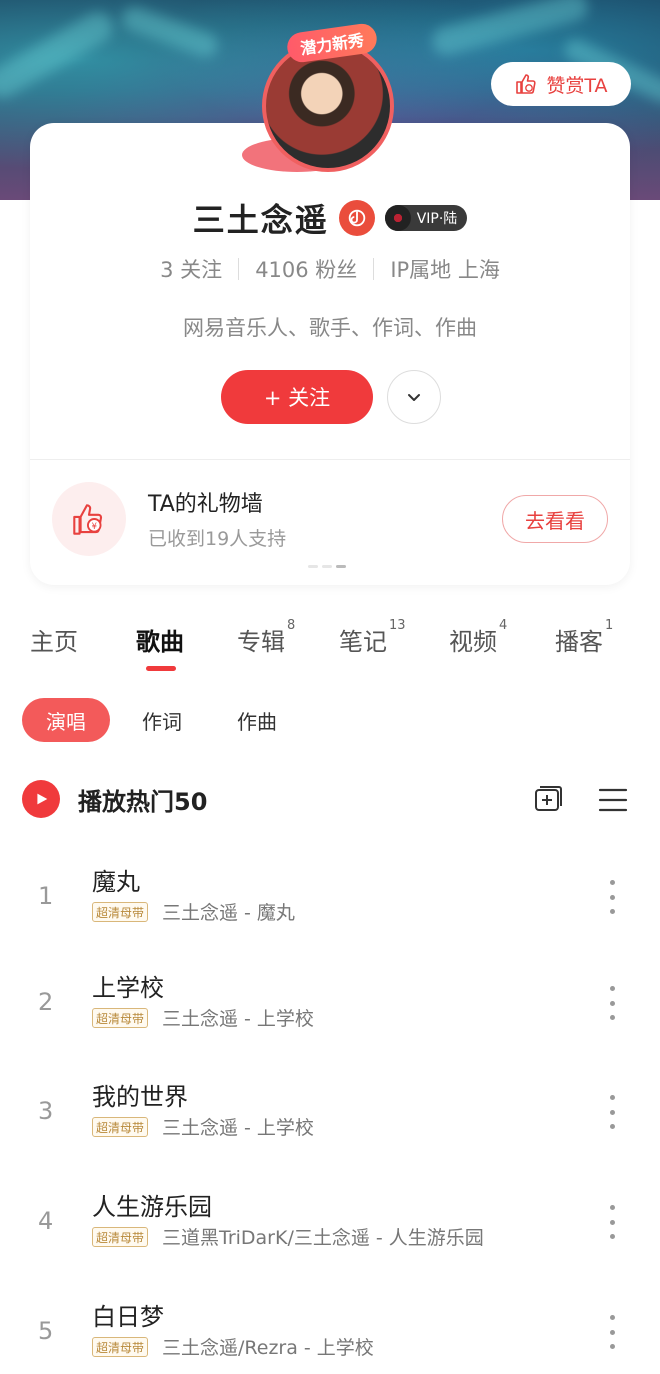 The height and width of the screenshot is (1374, 660). Describe the element at coordinates (330, 645) in the screenshot. I see `tab-bar: 主页 歌曲 专辑8 笔记13 视频4 播客1` at that location.